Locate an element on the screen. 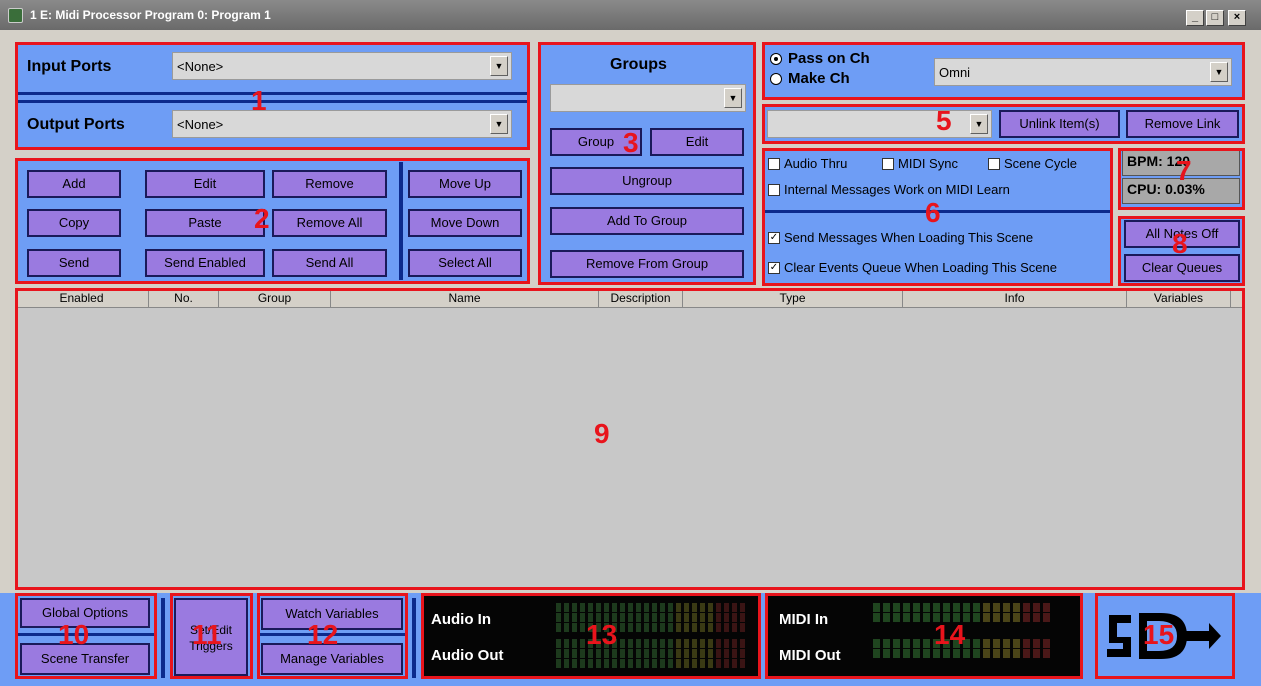  annotation-12: 12 is located at coordinates (323, 634).